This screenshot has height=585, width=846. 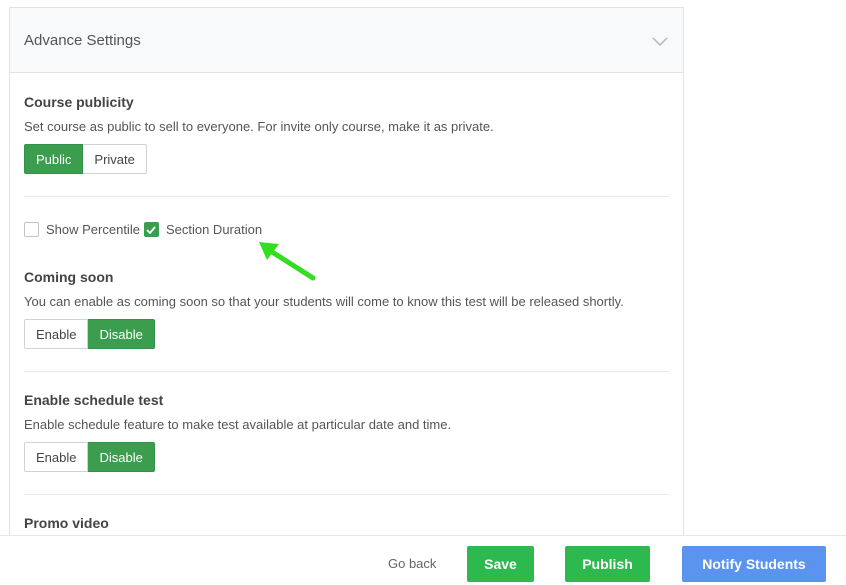 What do you see at coordinates (754, 564) in the screenshot?
I see `notify-students-button: Notify Students` at bounding box center [754, 564].